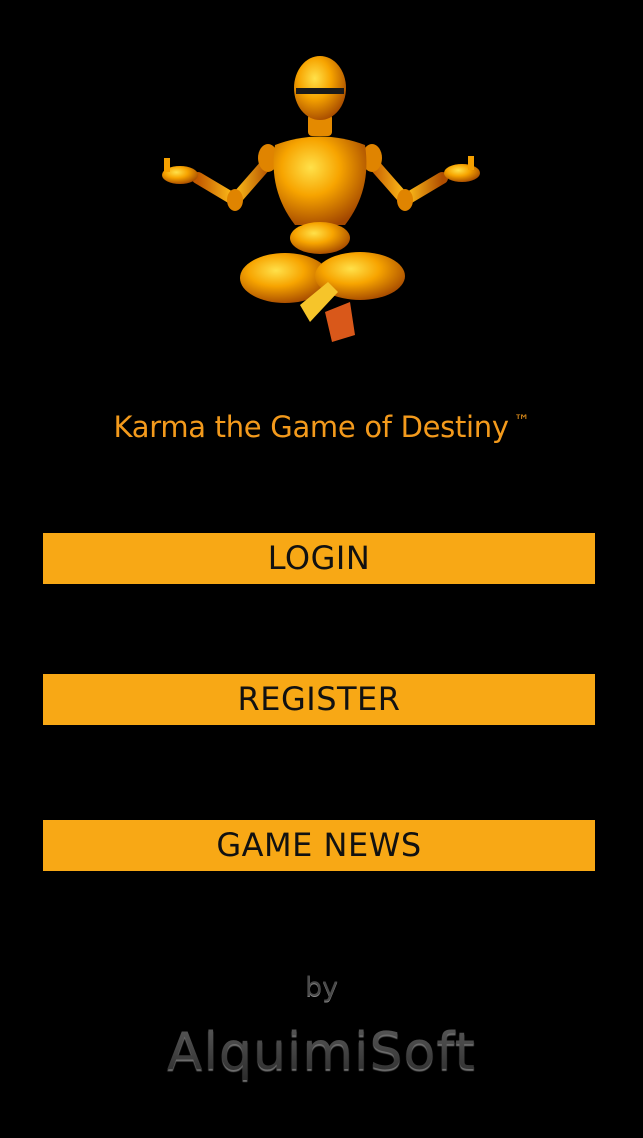 The image size is (643, 1138). I want to click on app-title: Karma the Game of Destiny ™, so click(321, 427).